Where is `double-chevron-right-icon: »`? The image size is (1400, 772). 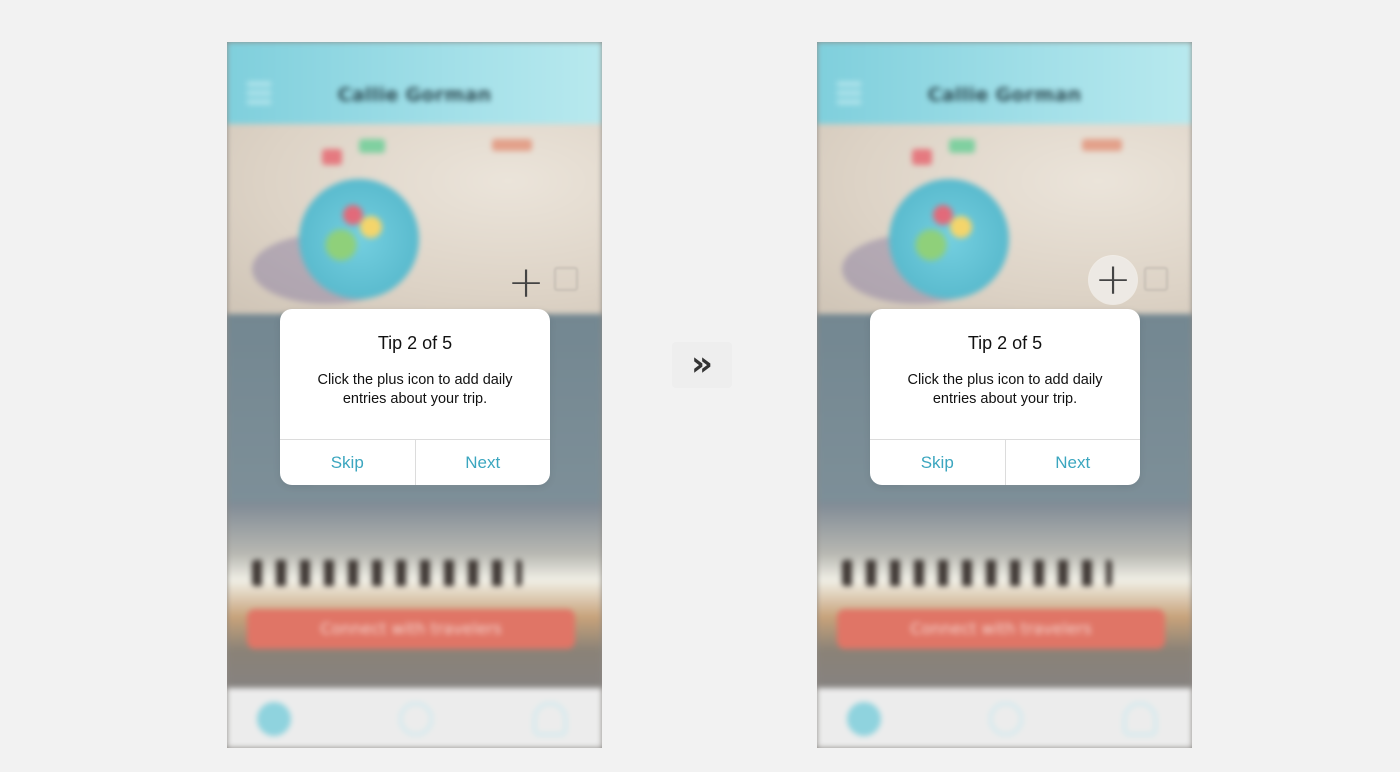 double-chevron-right-icon: » is located at coordinates (702, 365).